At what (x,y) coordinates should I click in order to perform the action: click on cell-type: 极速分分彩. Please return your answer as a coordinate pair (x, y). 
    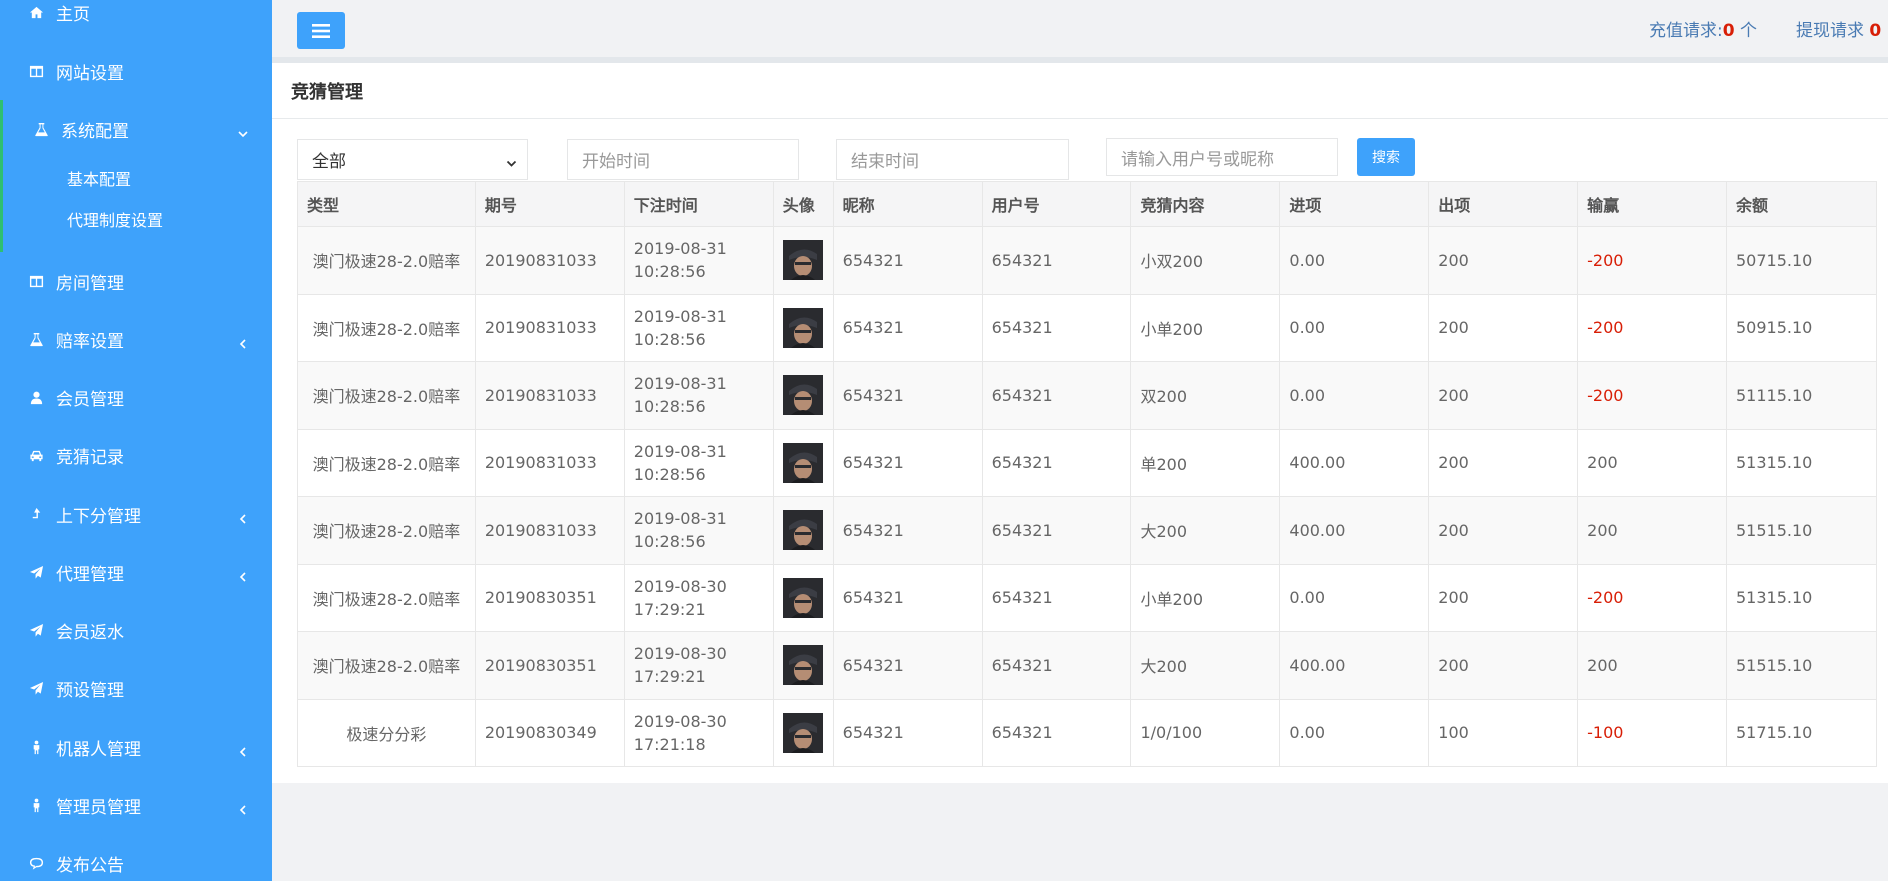
    Looking at the image, I should click on (386, 732).